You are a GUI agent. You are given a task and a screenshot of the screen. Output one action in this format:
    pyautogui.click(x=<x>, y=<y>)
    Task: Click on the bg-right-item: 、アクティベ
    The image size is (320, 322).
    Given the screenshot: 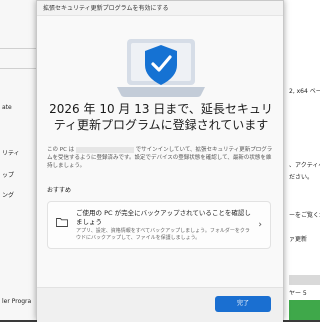 What is the action you would take?
    pyautogui.click(x=304, y=165)
    